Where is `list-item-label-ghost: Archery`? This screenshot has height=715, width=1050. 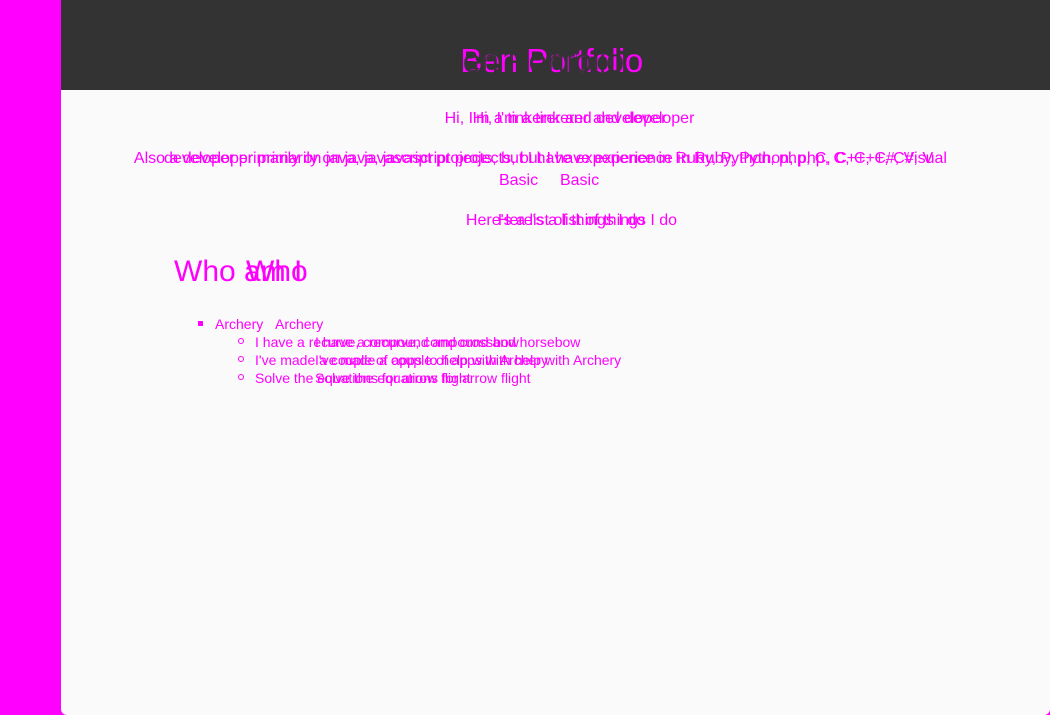
list-item-label-ghost: Archery is located at coordinates (299, 324).